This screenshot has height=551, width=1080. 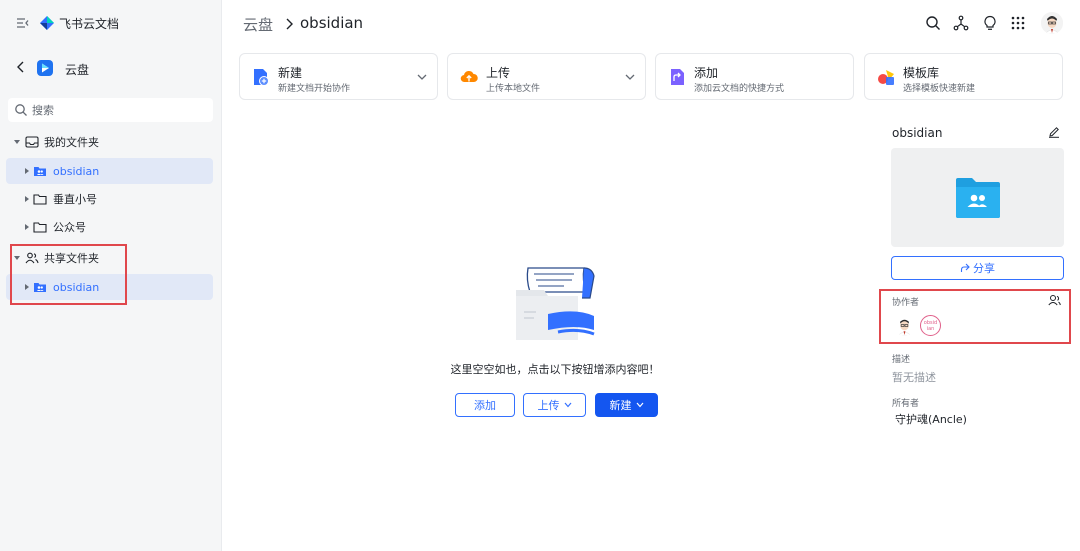 I want to click on template-icon, so click(x=886, y=77).